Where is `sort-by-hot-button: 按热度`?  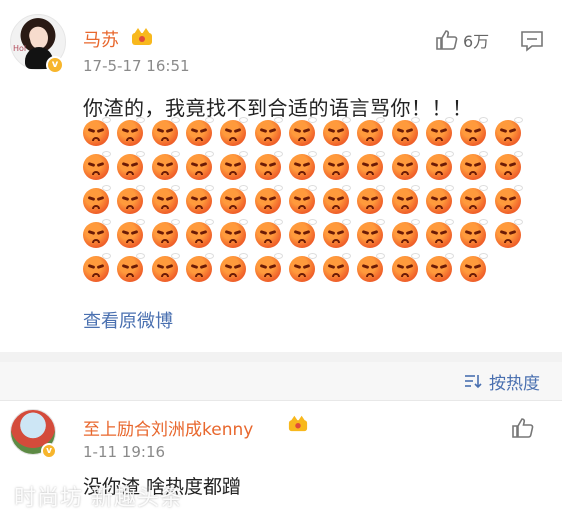 sort-by-hot-button: 按热度 is located at coordinates (501, 381).